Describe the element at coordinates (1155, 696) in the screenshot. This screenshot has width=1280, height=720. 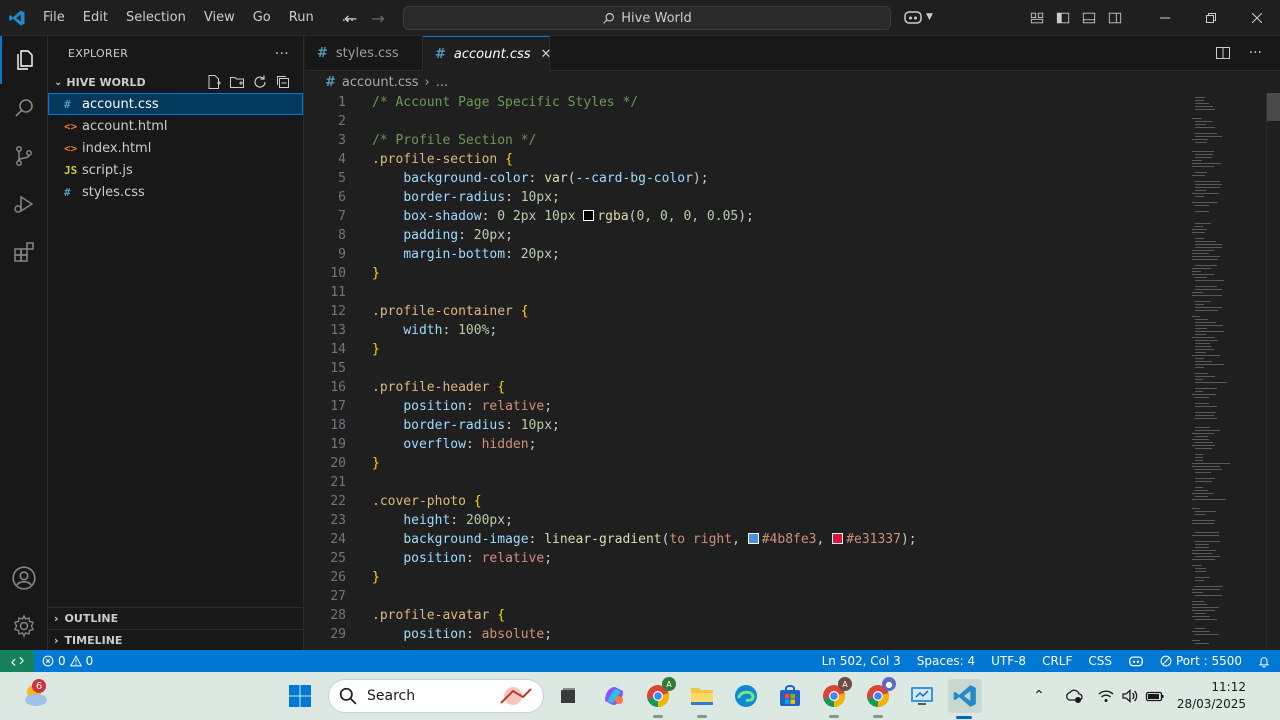
I see `battery-icon` at that location.